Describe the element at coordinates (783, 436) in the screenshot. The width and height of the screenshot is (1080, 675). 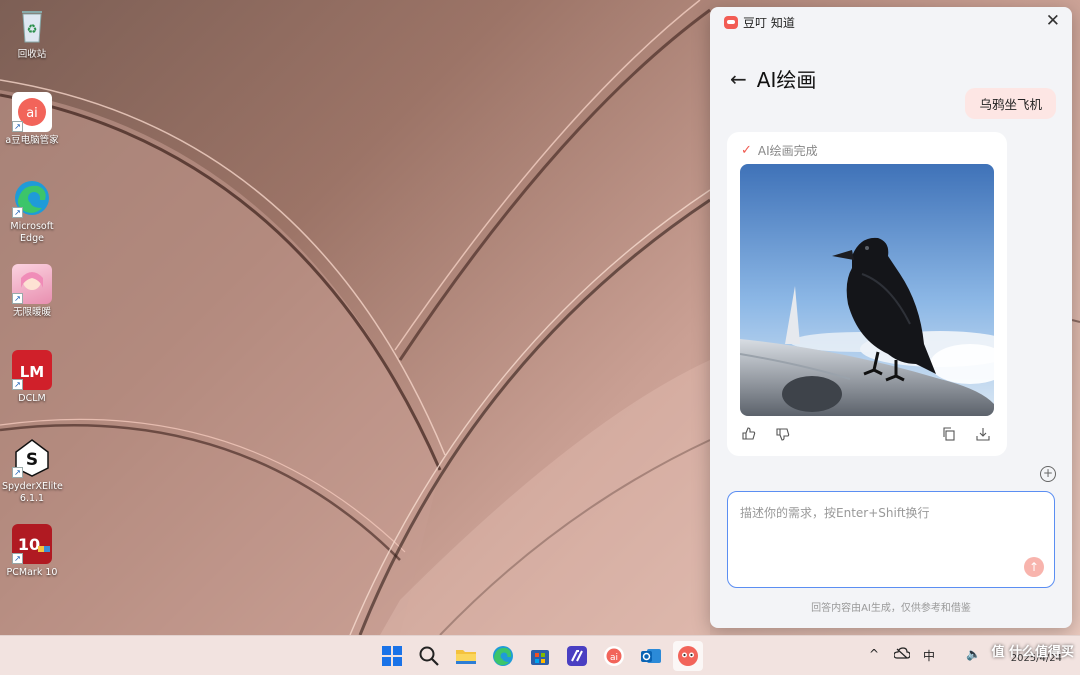
I see `thumbs-down-icon` at that location.